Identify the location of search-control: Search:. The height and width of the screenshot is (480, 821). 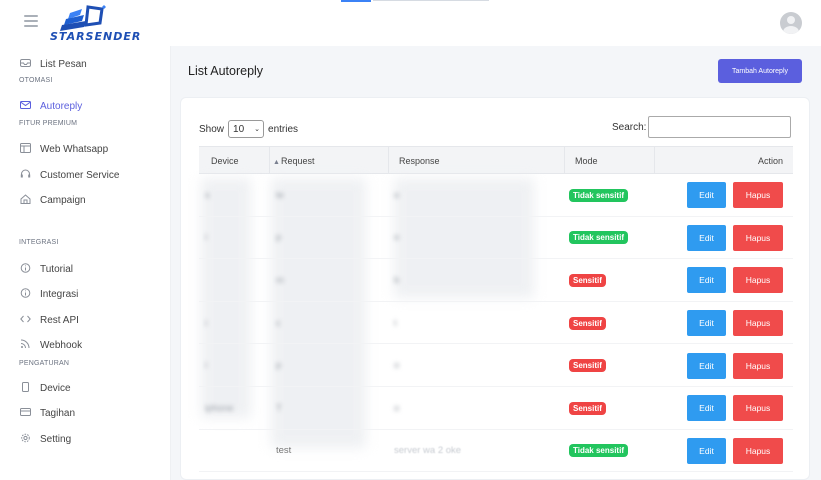
(702, 127).